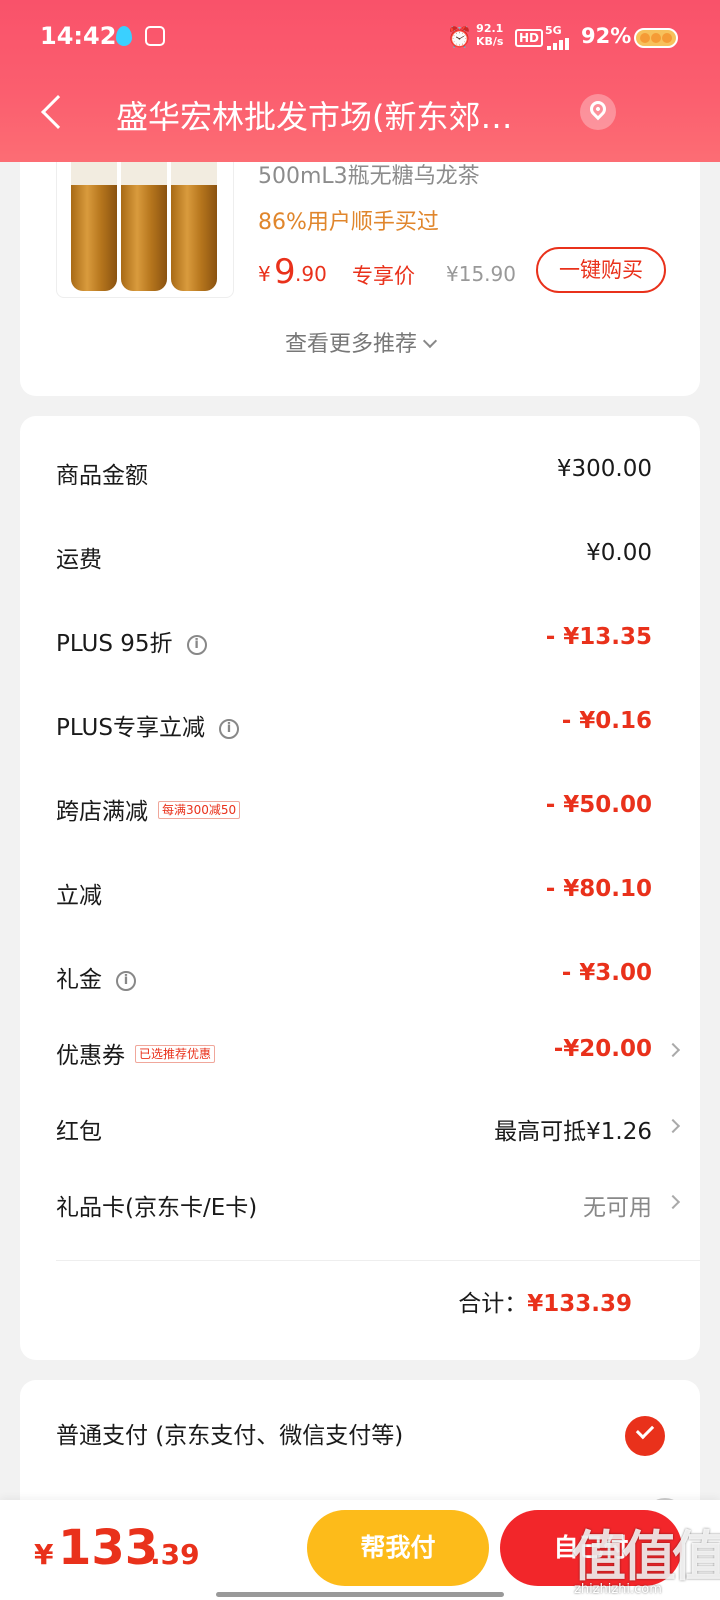 This screenshot has width=720, height=1600. Describe the element at coordinates (371, 722) in the screenshot. I see `summary-row-plus-exclusive: PLUS专享立减 i - ¥0.16` at that location.